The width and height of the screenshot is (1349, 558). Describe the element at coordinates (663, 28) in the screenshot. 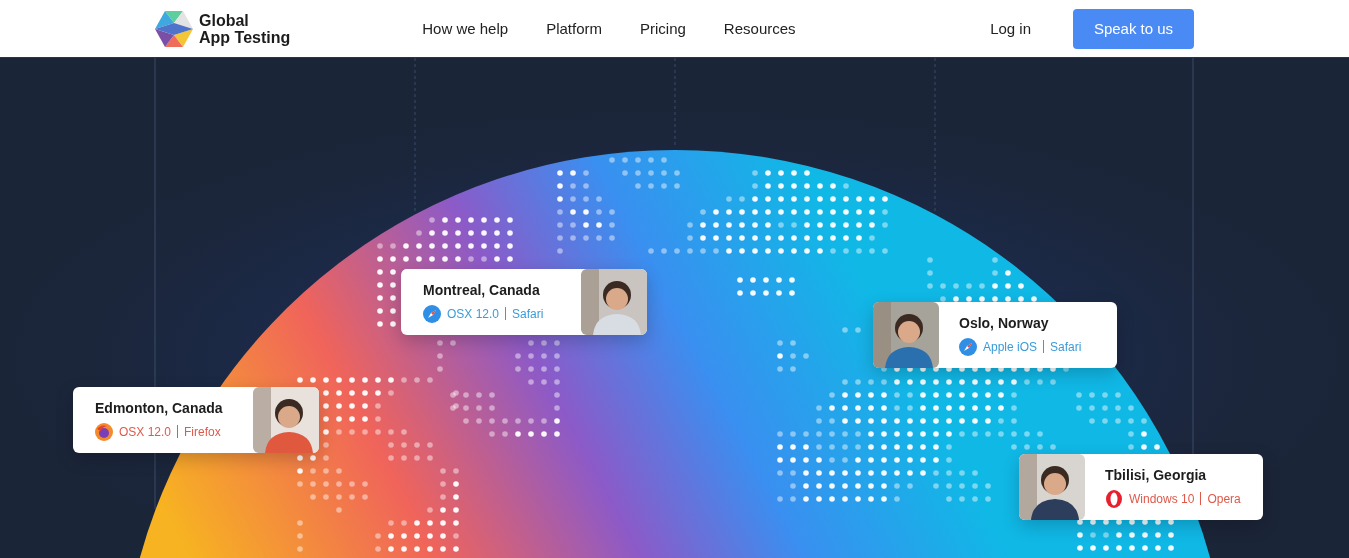

I see `nav-link: Pricing` at that location.